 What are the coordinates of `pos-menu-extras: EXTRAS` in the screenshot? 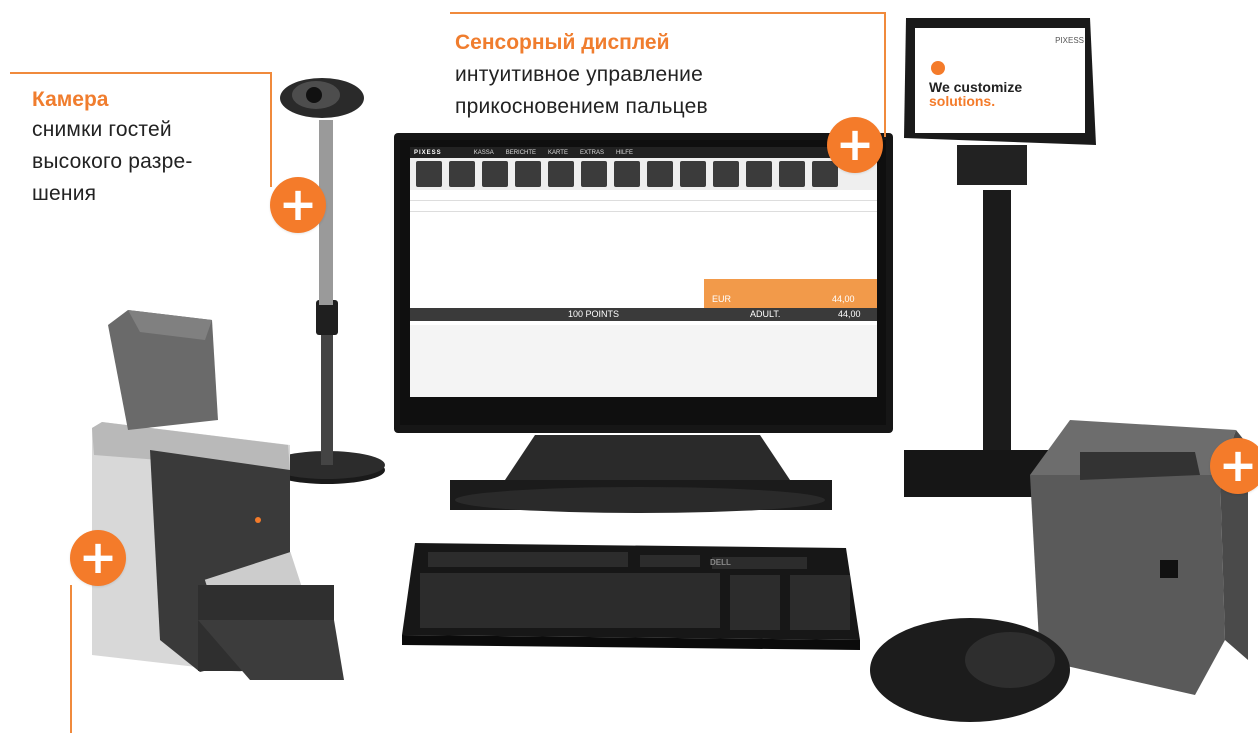 It's located at (592, 153).